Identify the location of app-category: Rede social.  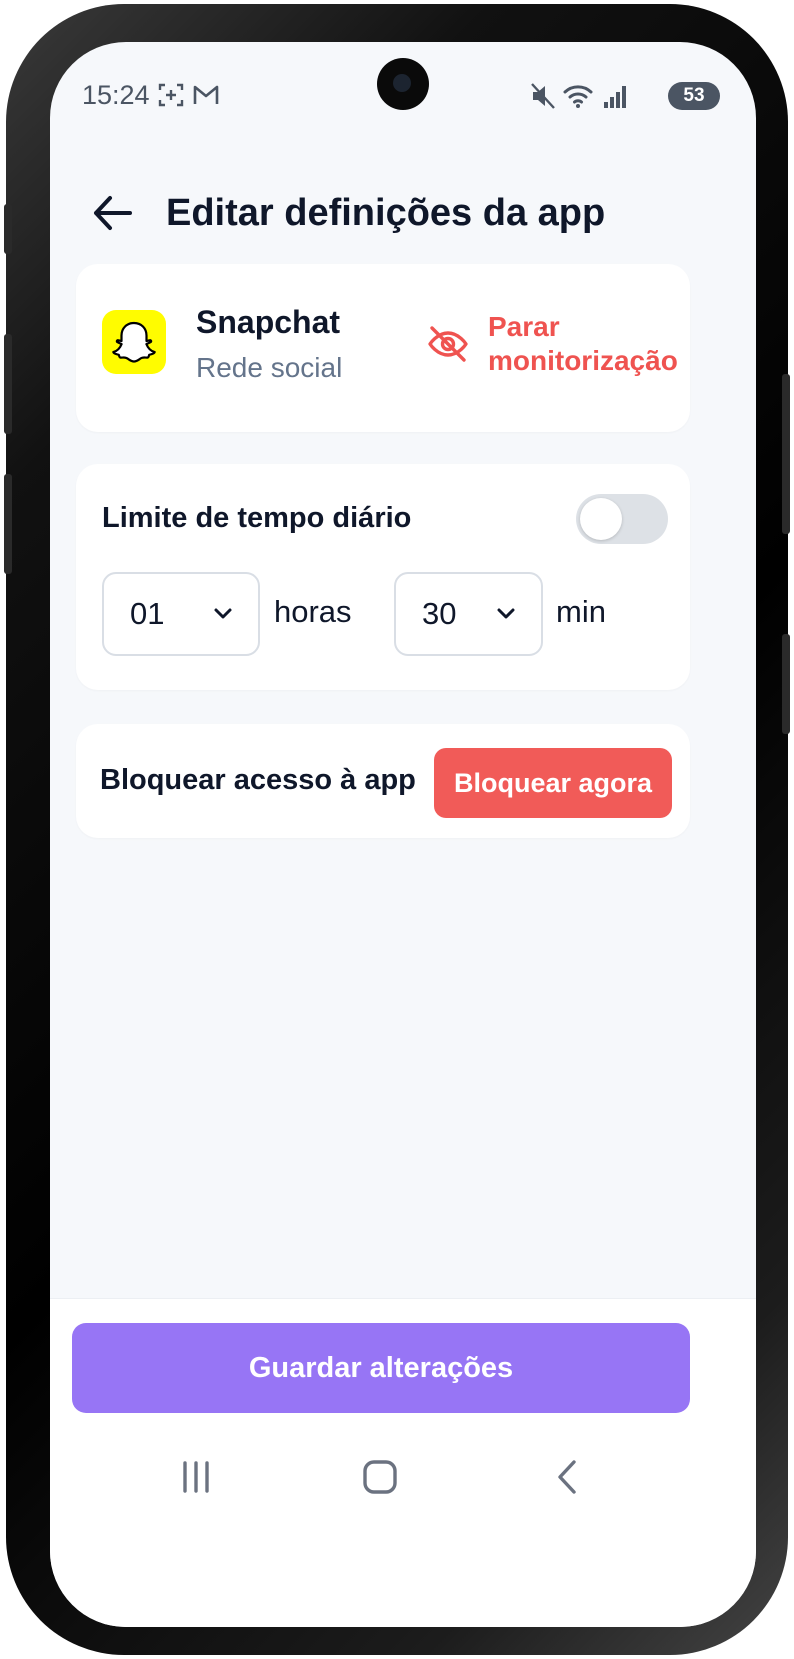
(269, 367).